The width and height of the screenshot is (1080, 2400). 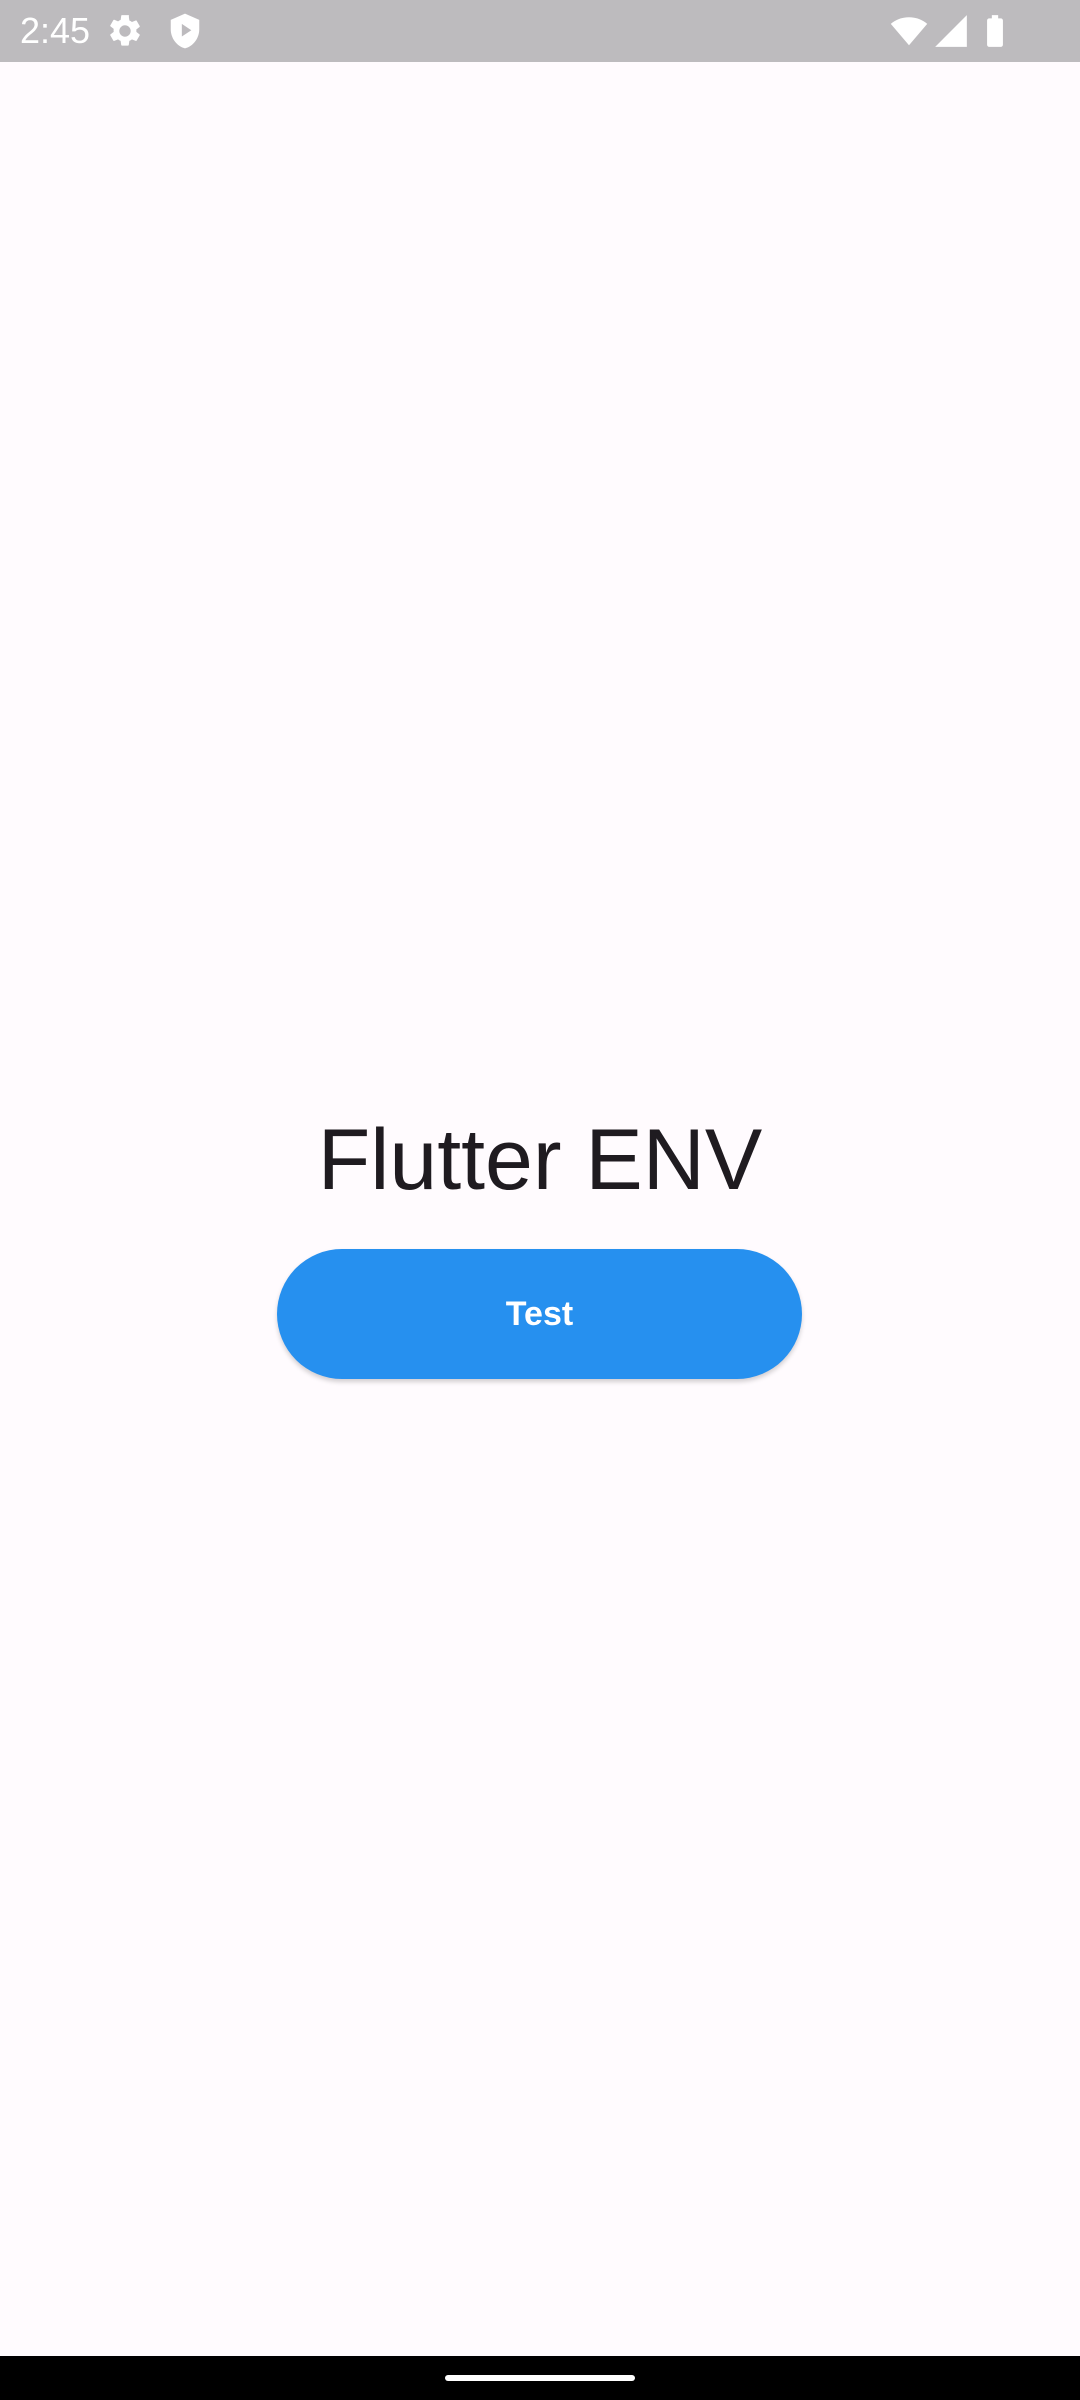 I want to click on page-title: Flutter ENV, so click(x=540, y=1160).